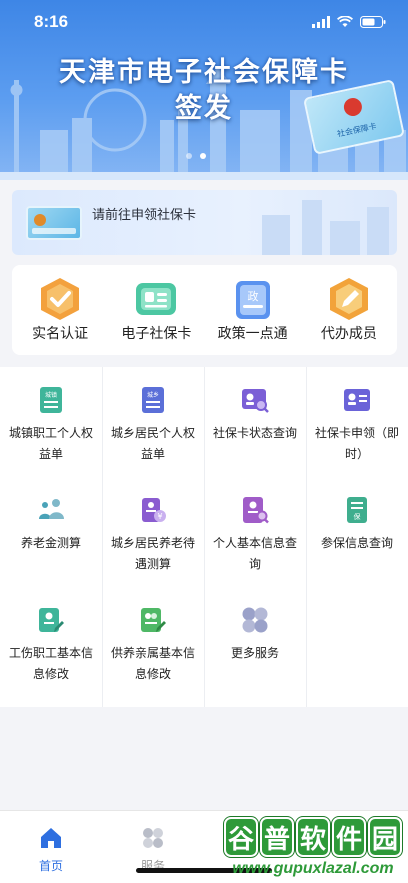 Image resolution: width=408 pixels, height=883 pixels. Describe the element at coordinates (357, 400) in the screenshot. I see `card-apply-icon` at that location.